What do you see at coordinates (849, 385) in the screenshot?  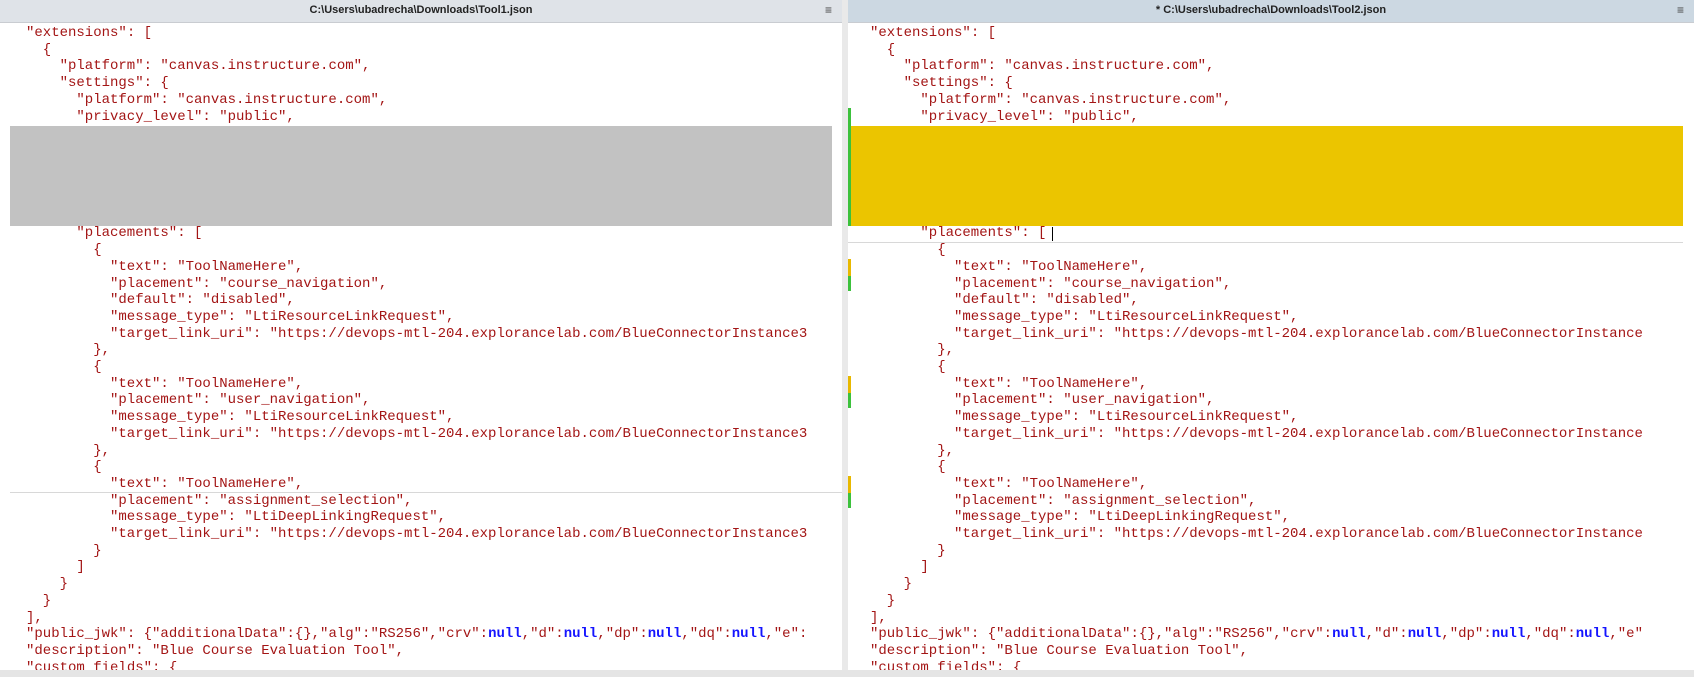 I see `changed-line-marker` at bounding box center [849, 385].